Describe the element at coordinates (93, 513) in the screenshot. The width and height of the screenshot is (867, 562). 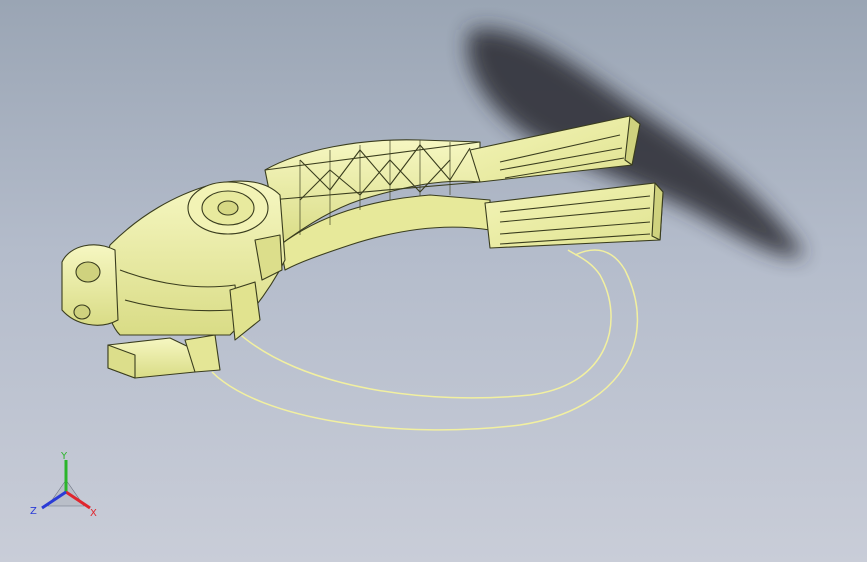
I see `x-axis-label: X` at that location.